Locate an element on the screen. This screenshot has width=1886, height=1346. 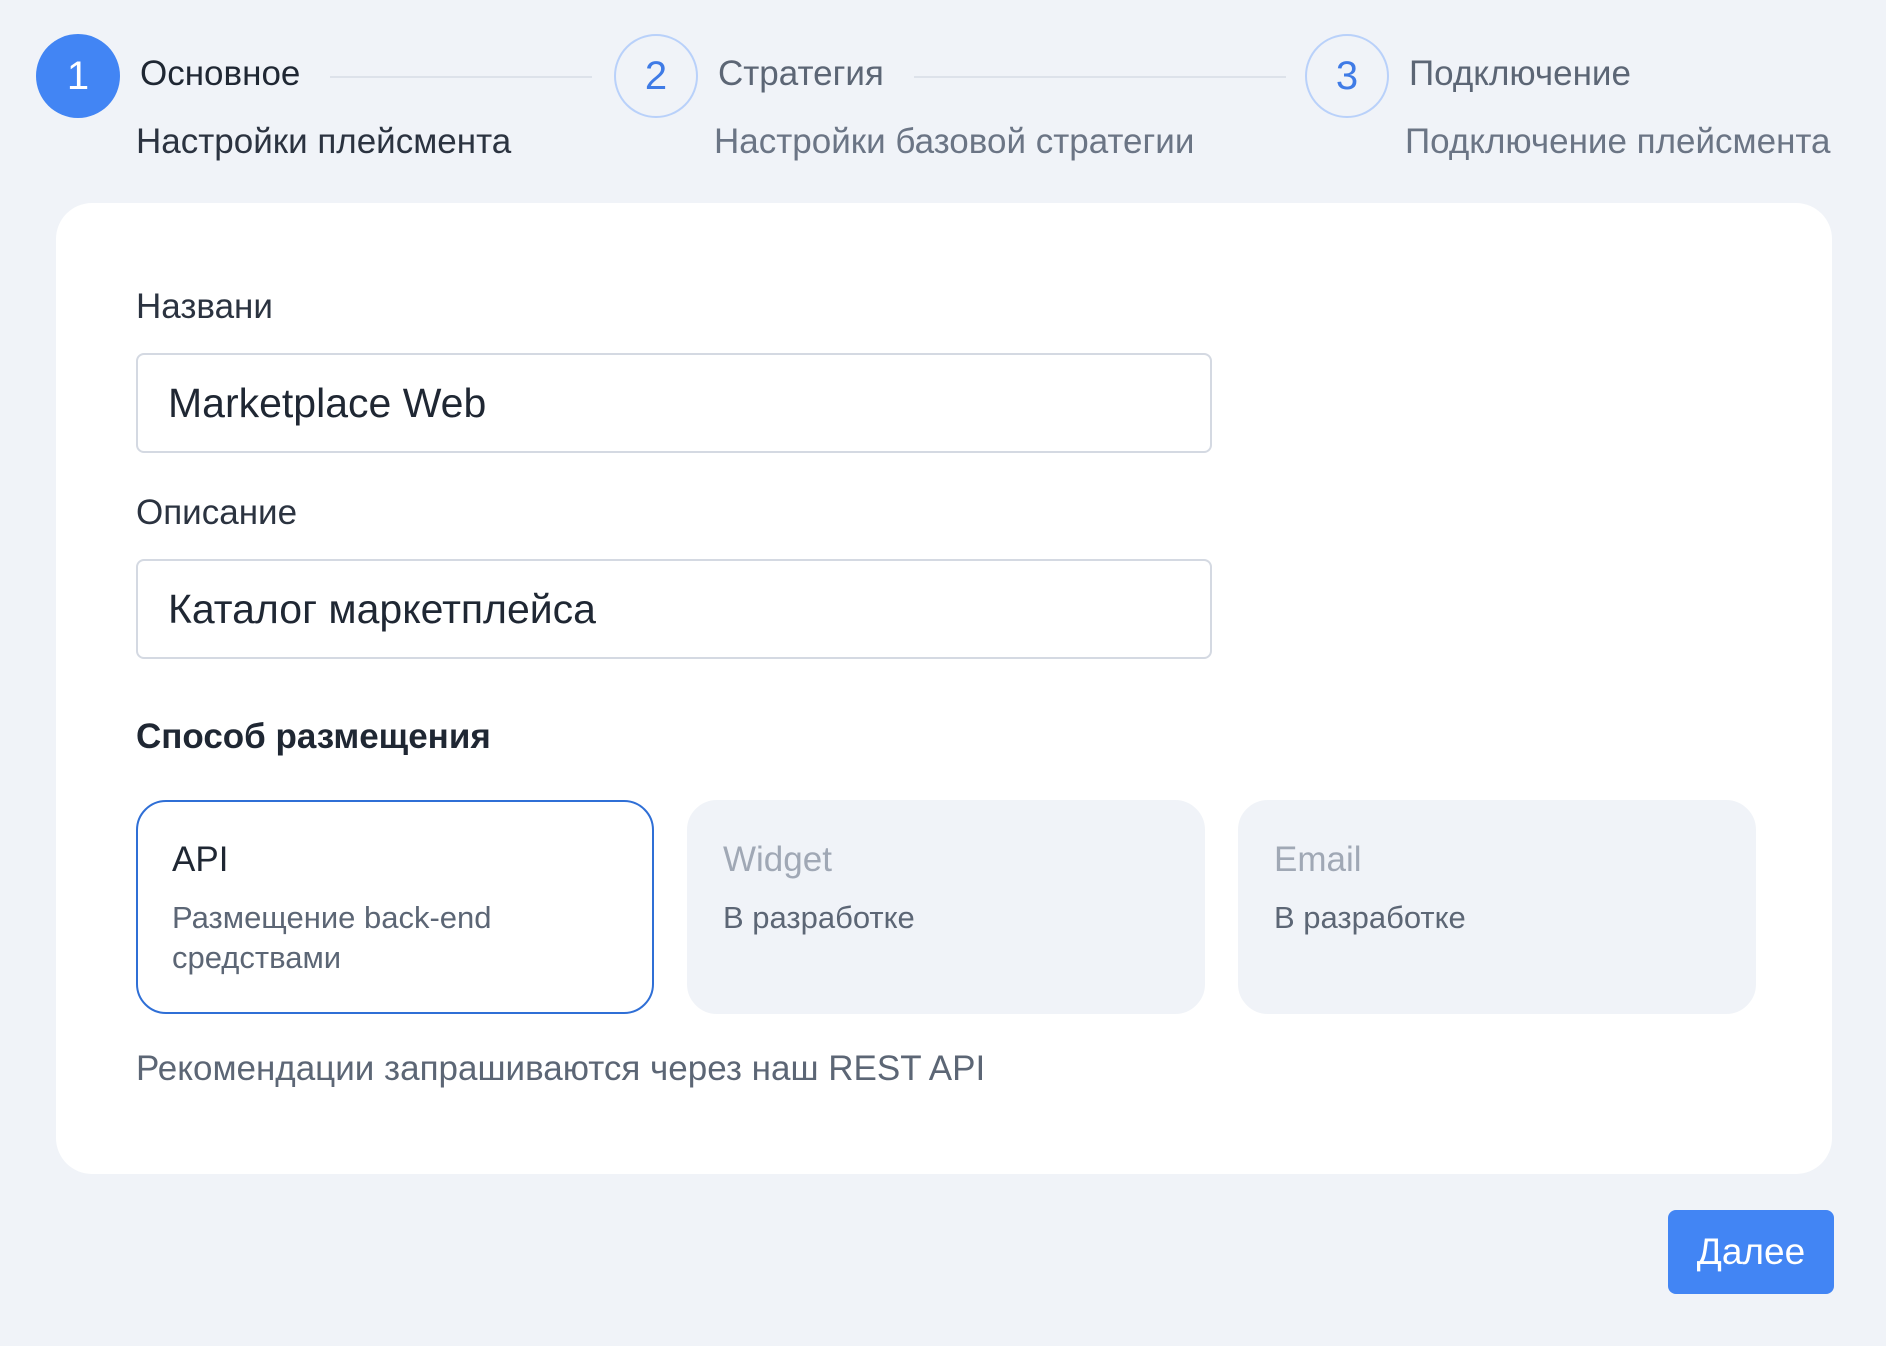
step-2-title: Стратегия is located at coordinates (801, 73).